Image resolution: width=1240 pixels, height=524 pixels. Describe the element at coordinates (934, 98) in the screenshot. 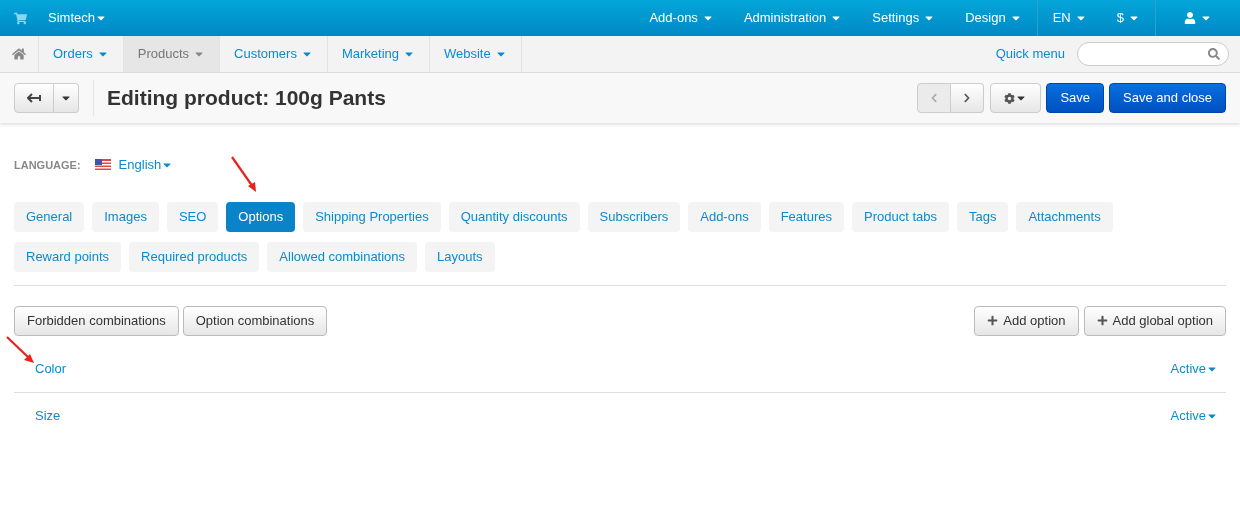

I see `chevron-left-icon` at that location.